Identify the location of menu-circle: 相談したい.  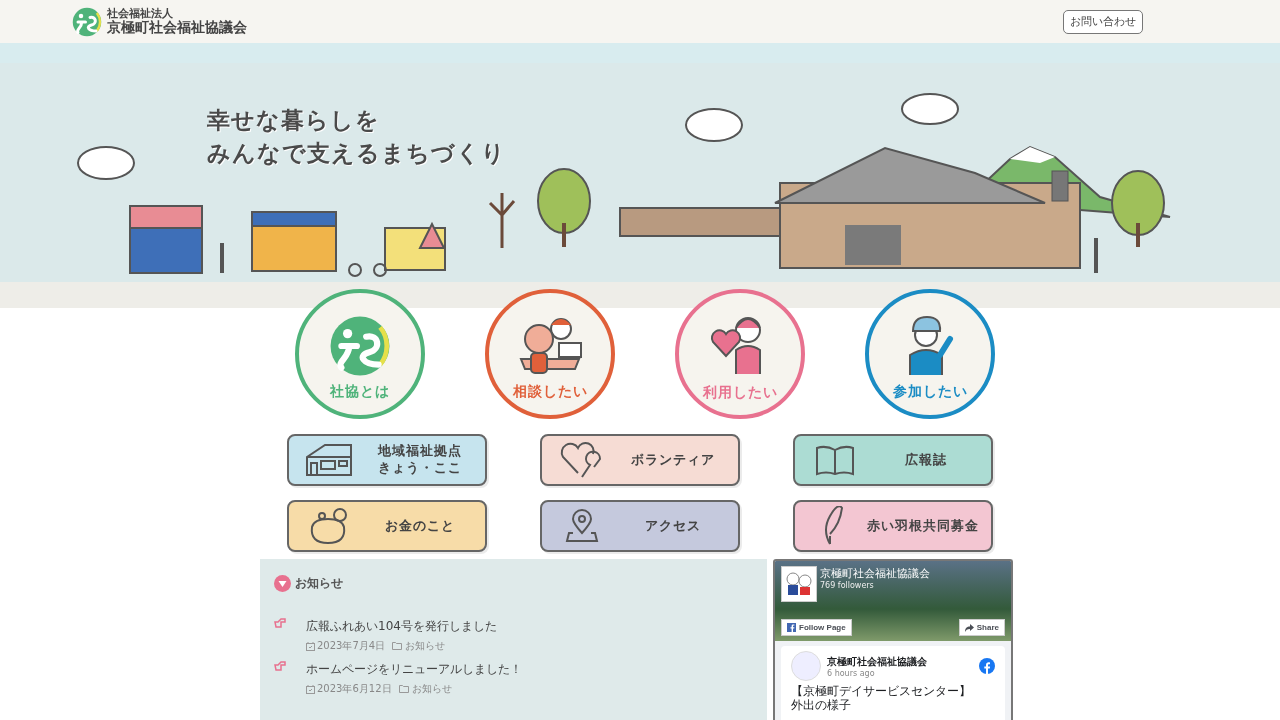
(550, 354).